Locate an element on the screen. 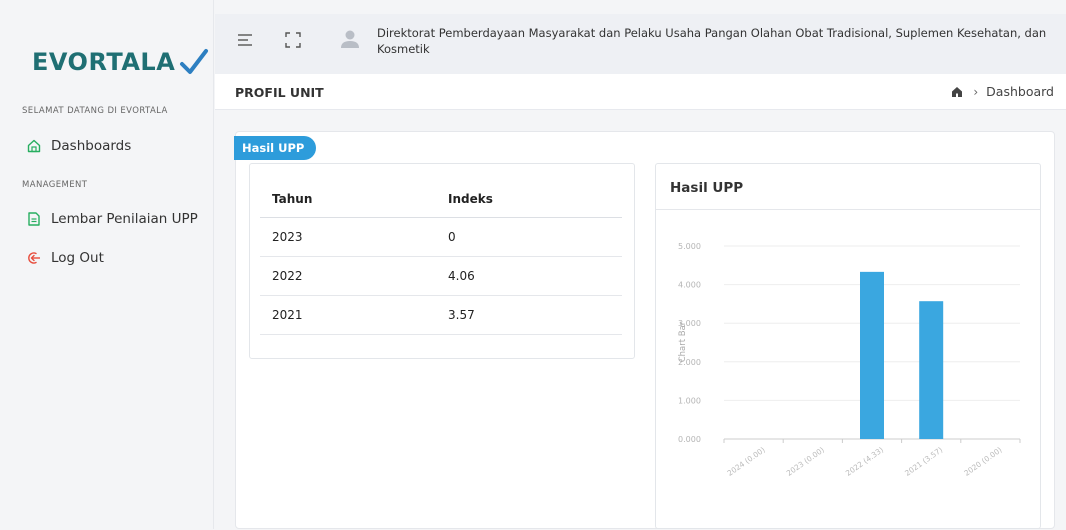  breadcrumb: › Dashboard is located at coordinates (1002, 91).